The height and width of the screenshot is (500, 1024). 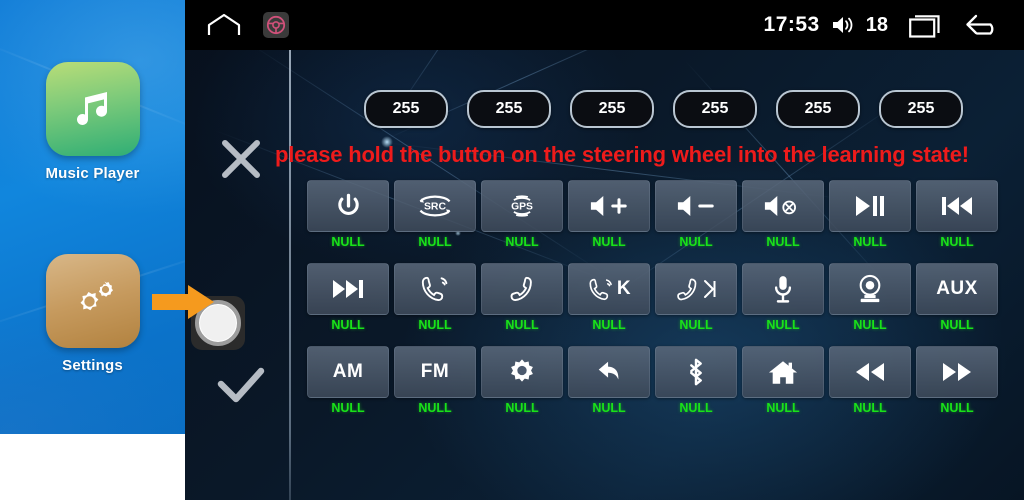 I want to click on end-call-button, so click(x=522, y=289).